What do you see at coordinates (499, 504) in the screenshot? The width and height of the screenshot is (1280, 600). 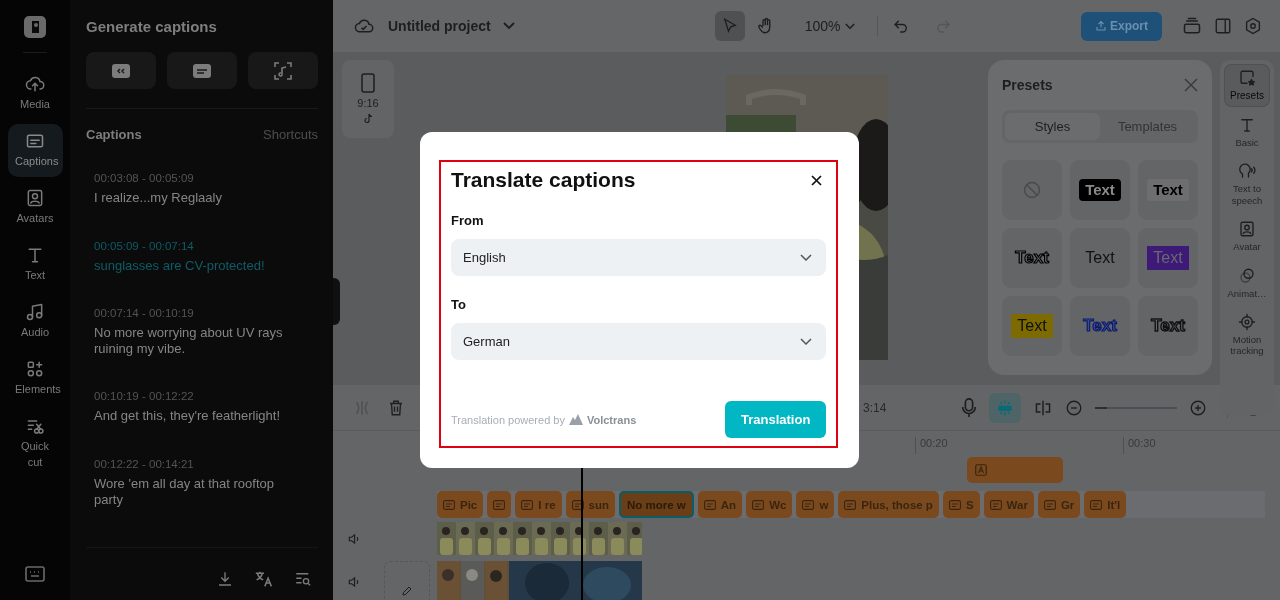 I see `caption-clip` at bounding box center [499, 504].